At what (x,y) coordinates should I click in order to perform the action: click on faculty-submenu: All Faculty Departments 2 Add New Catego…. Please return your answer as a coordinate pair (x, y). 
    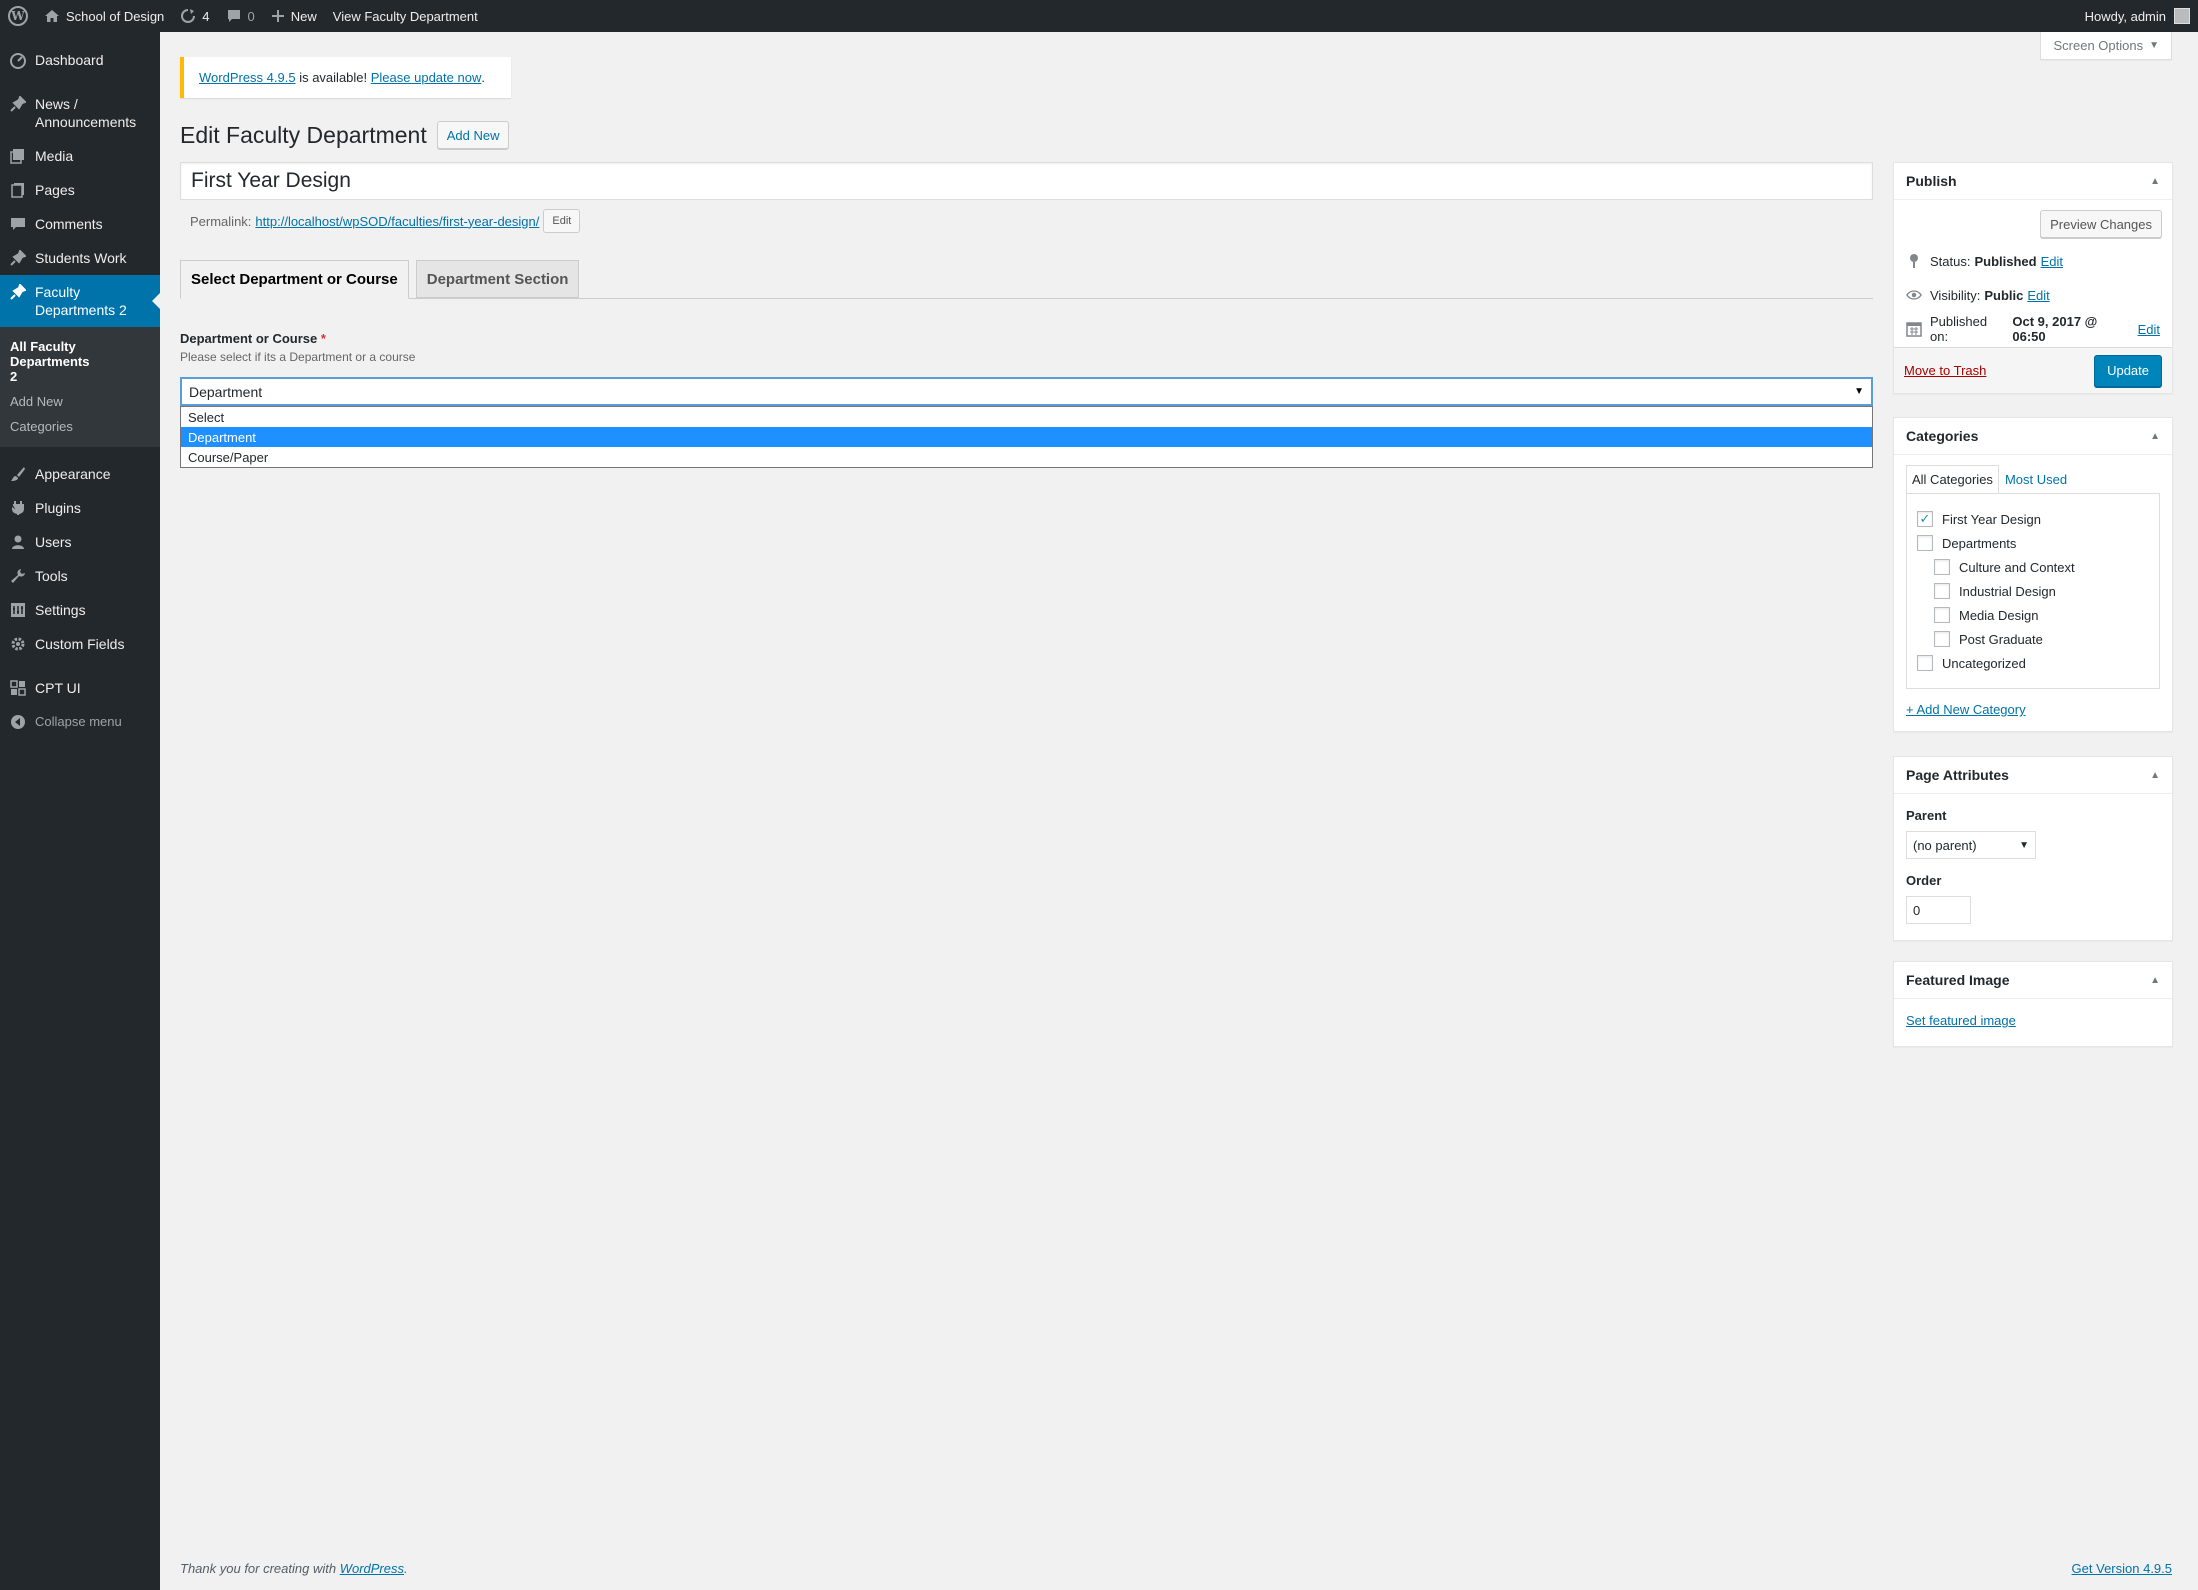
    Looking at the image, I should click on (80, 387).